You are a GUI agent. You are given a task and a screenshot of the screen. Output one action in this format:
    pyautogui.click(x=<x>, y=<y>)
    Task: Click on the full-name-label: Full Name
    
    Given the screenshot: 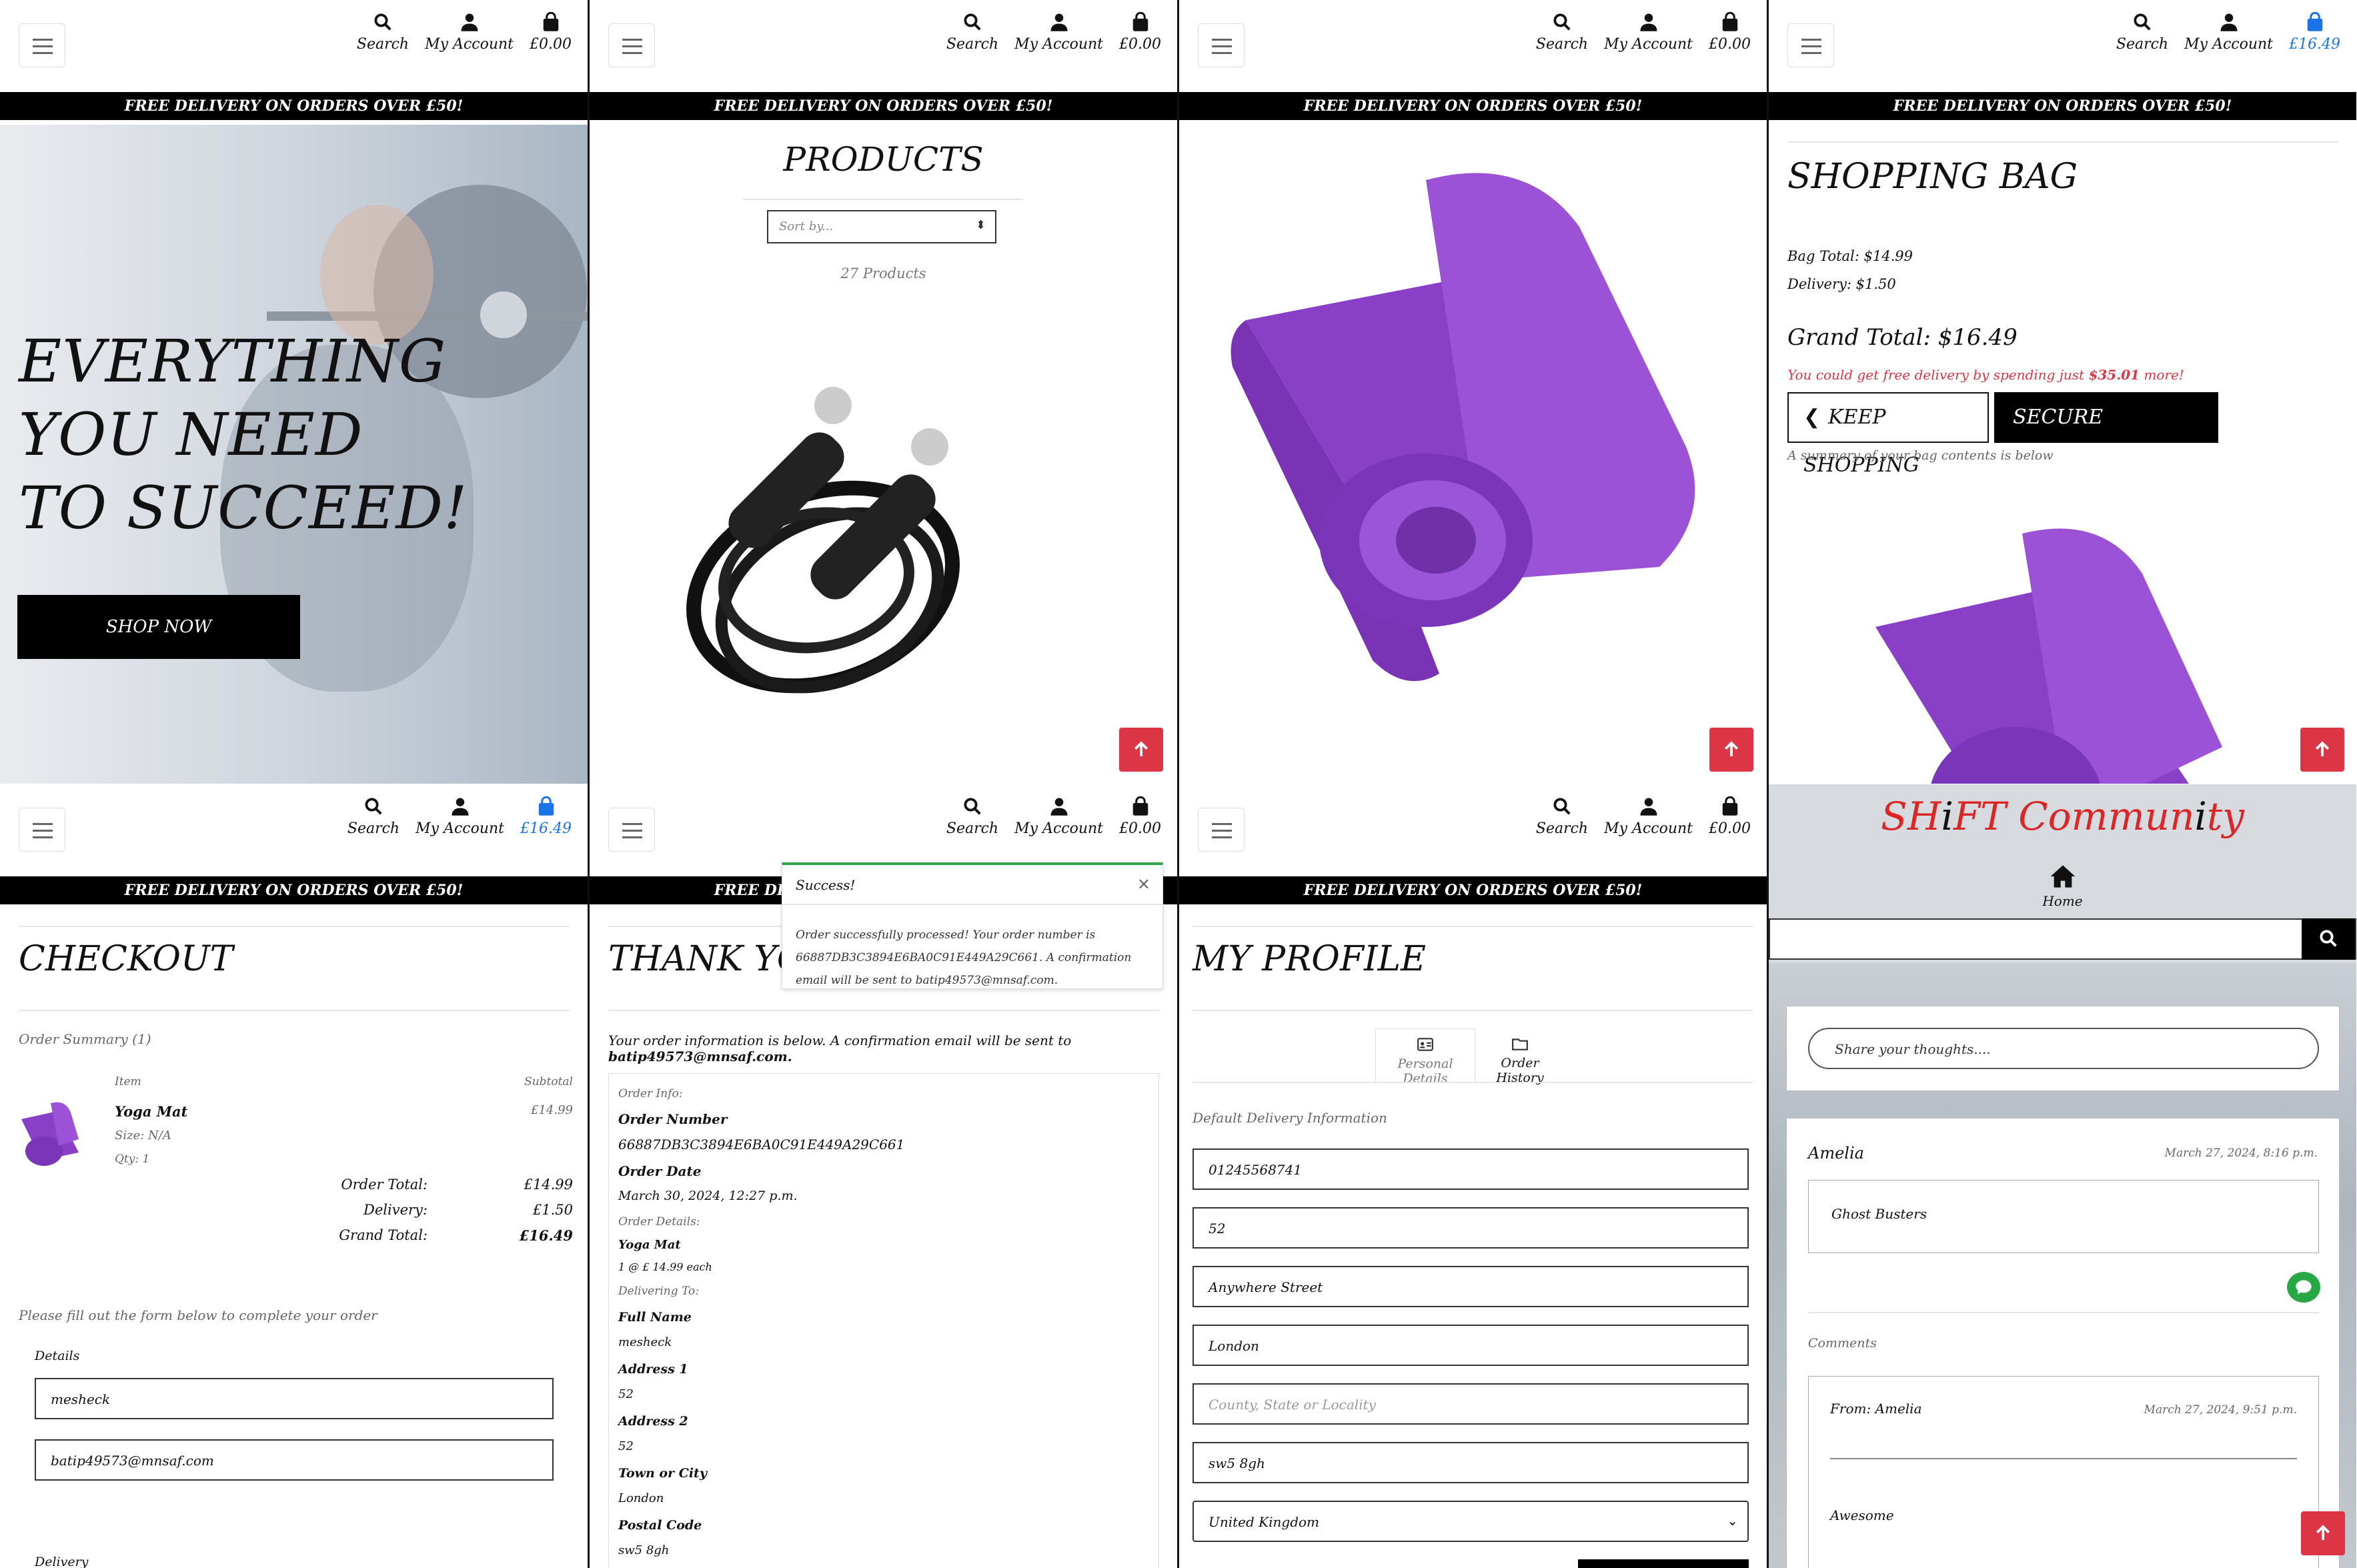 What is the action you would take?
    pyautogui.click(x=655, y=1317)
    